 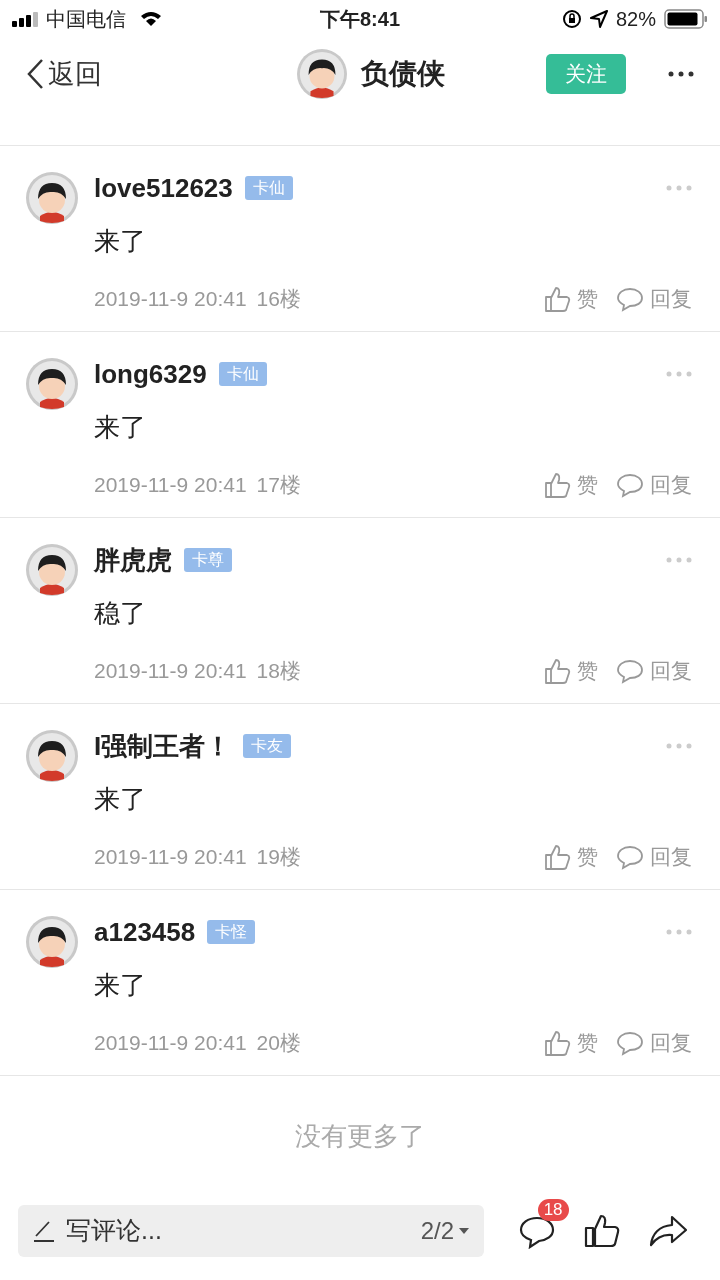 What do you see at coordinates (151, 19) in the screenshot?
I see `wifi-icon` at bounding box center [151, 19].